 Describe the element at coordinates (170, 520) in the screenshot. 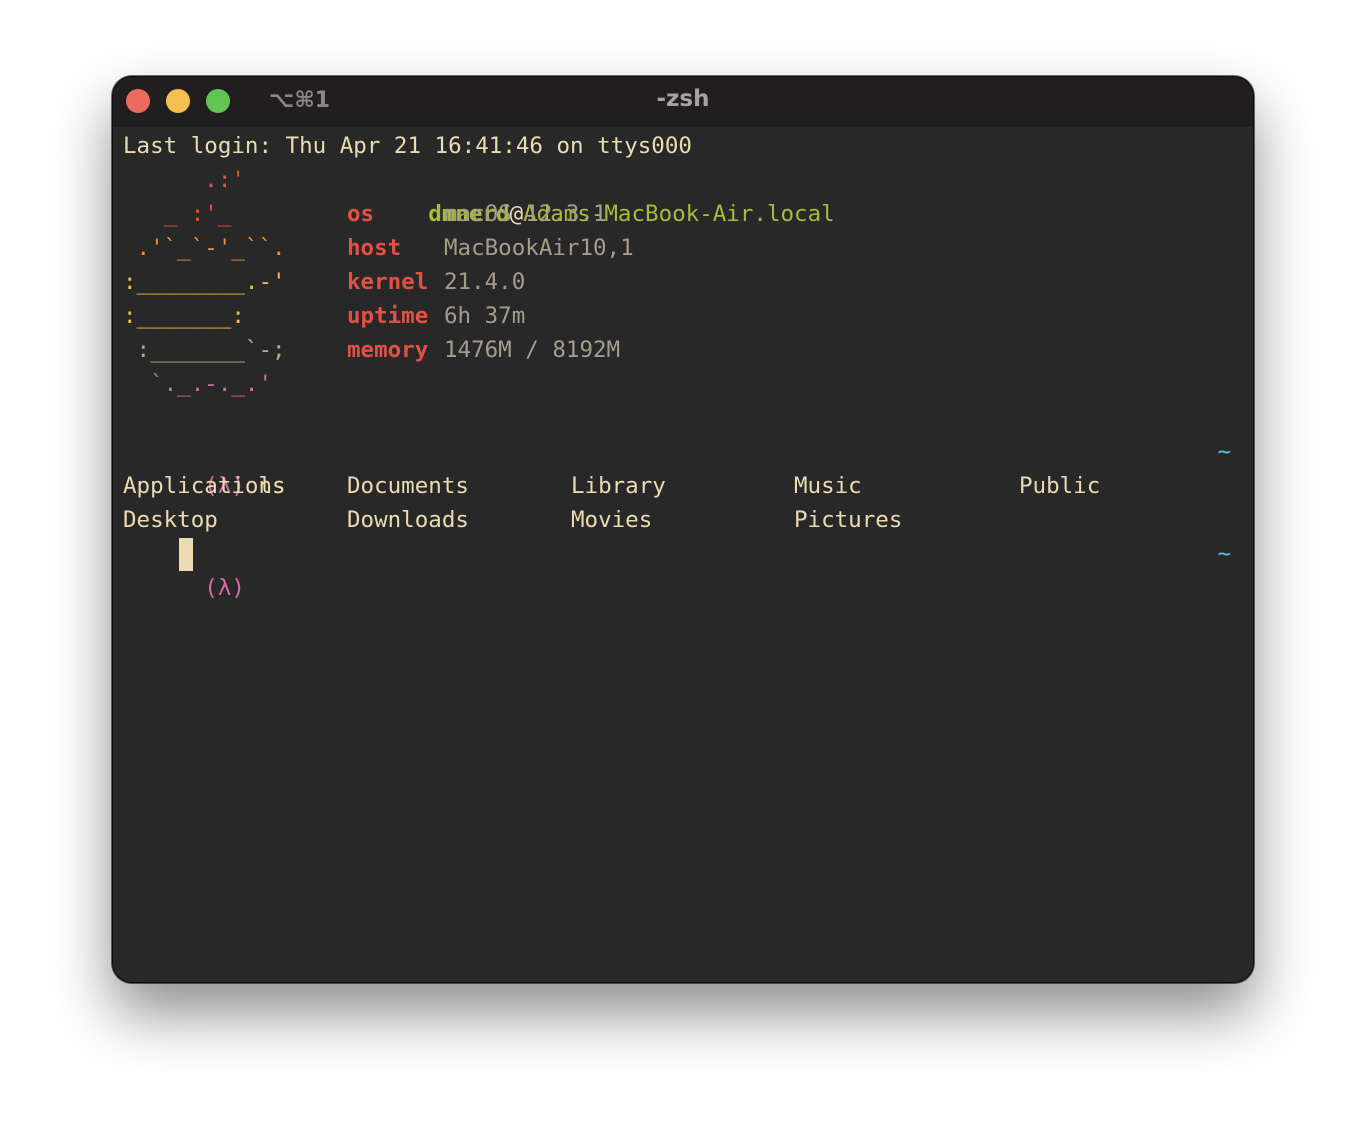

I see `ls-entry: Desktop` at that location.